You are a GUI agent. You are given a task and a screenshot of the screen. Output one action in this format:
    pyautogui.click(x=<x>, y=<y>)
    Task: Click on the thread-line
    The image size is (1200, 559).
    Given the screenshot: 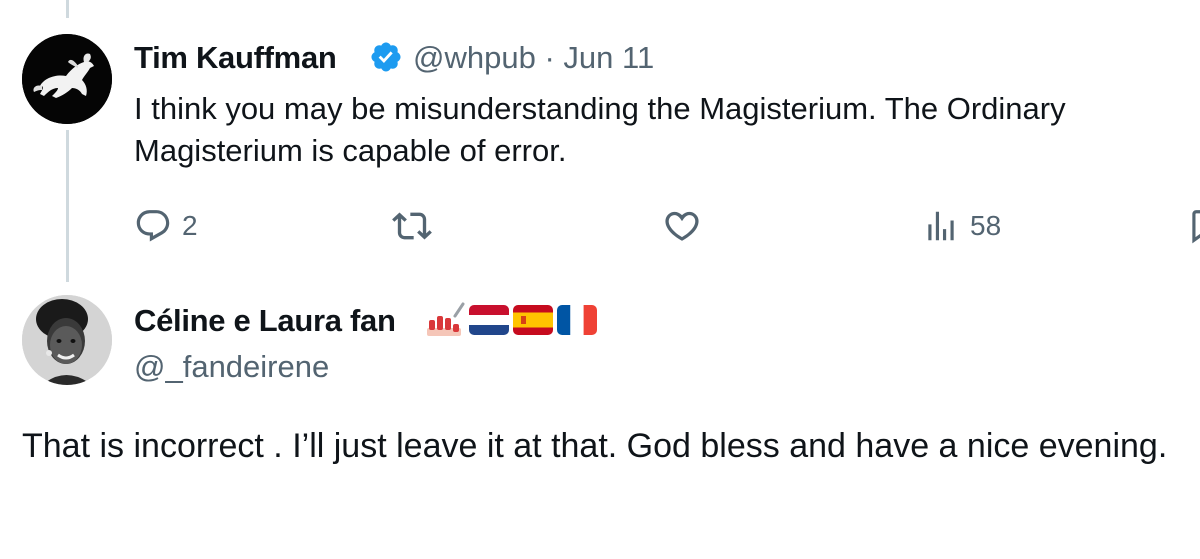 What is the action you would take?
    pyautogui.click(x=67, y=206)
    